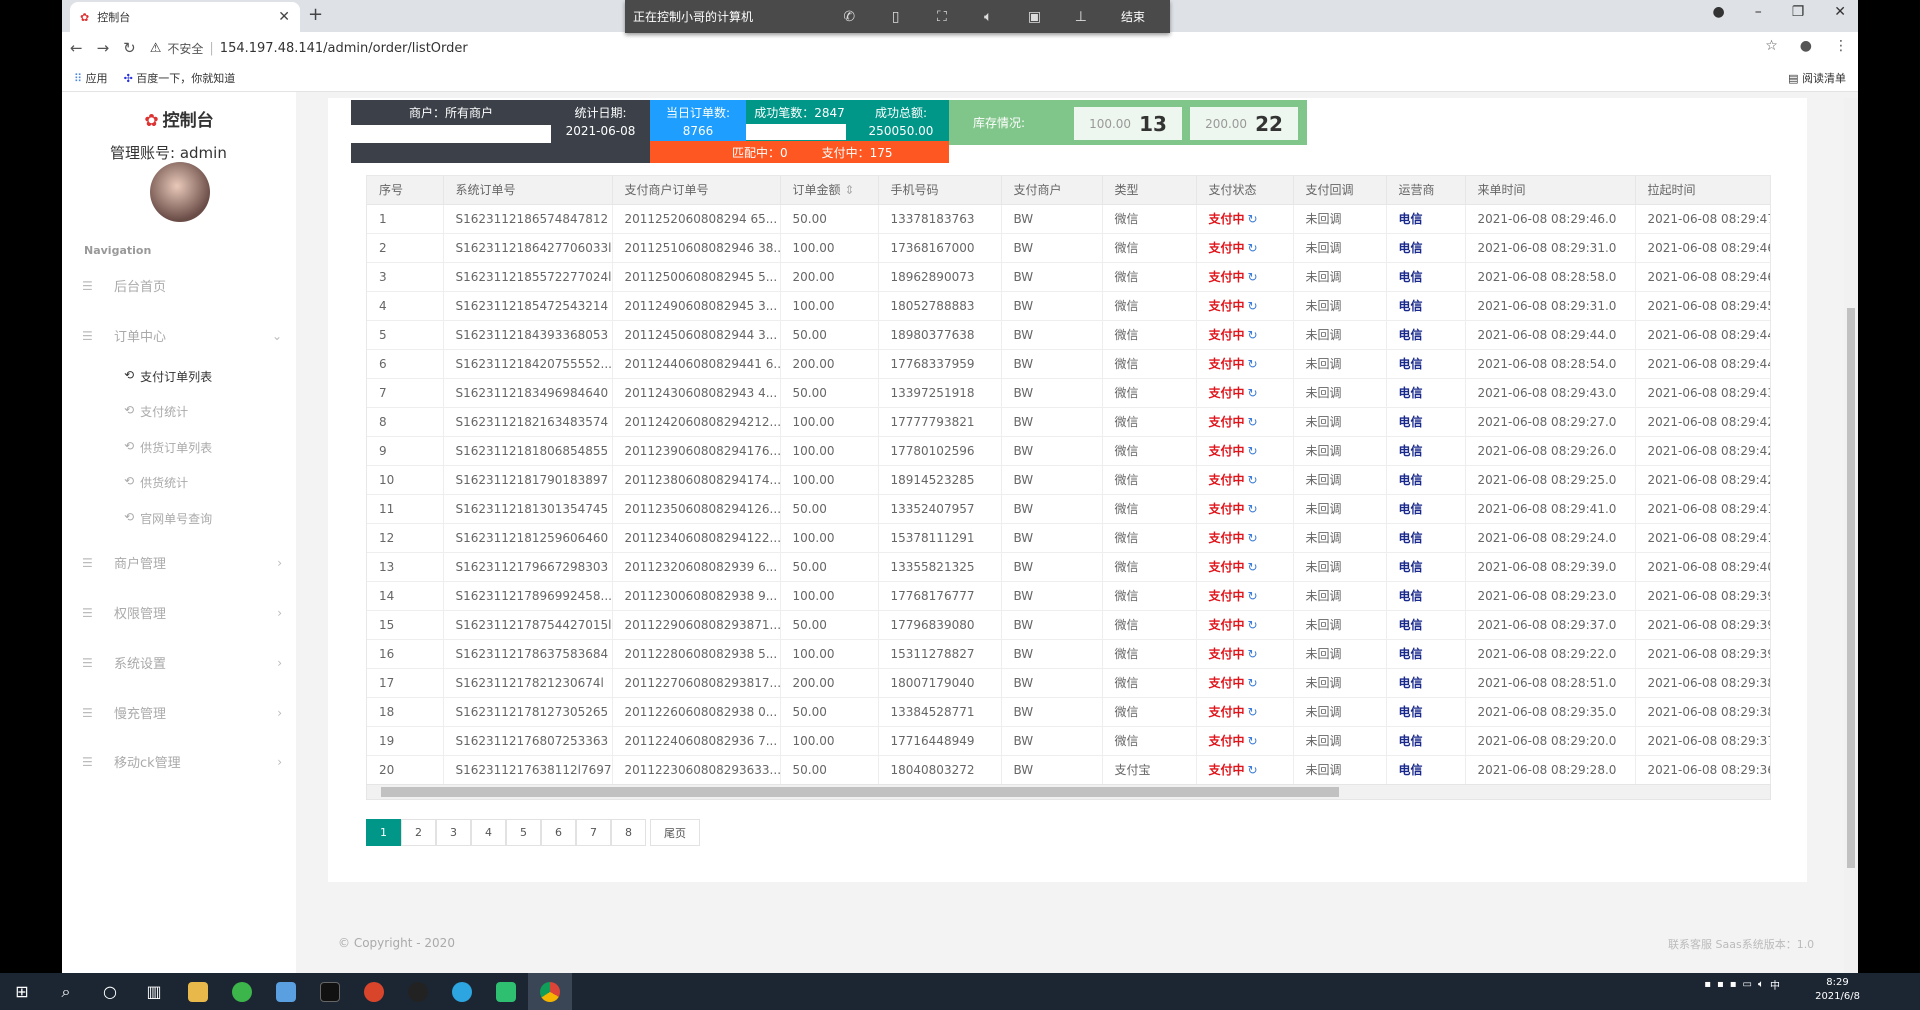 Image resolution: width=1920 pixels, height=1010 pixels. What do you see at coordinates (1817, 78) in the screenshot?
I see `reading-list-button: ▤ 阅读清单` at bounding box center [1817, 78].